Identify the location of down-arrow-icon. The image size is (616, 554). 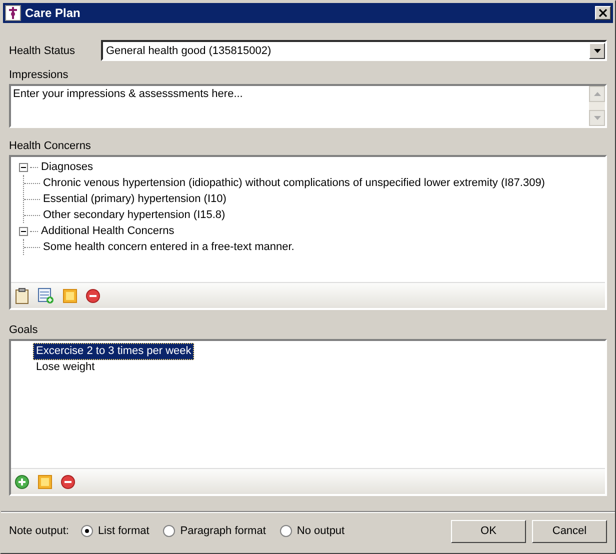
(597, 118).